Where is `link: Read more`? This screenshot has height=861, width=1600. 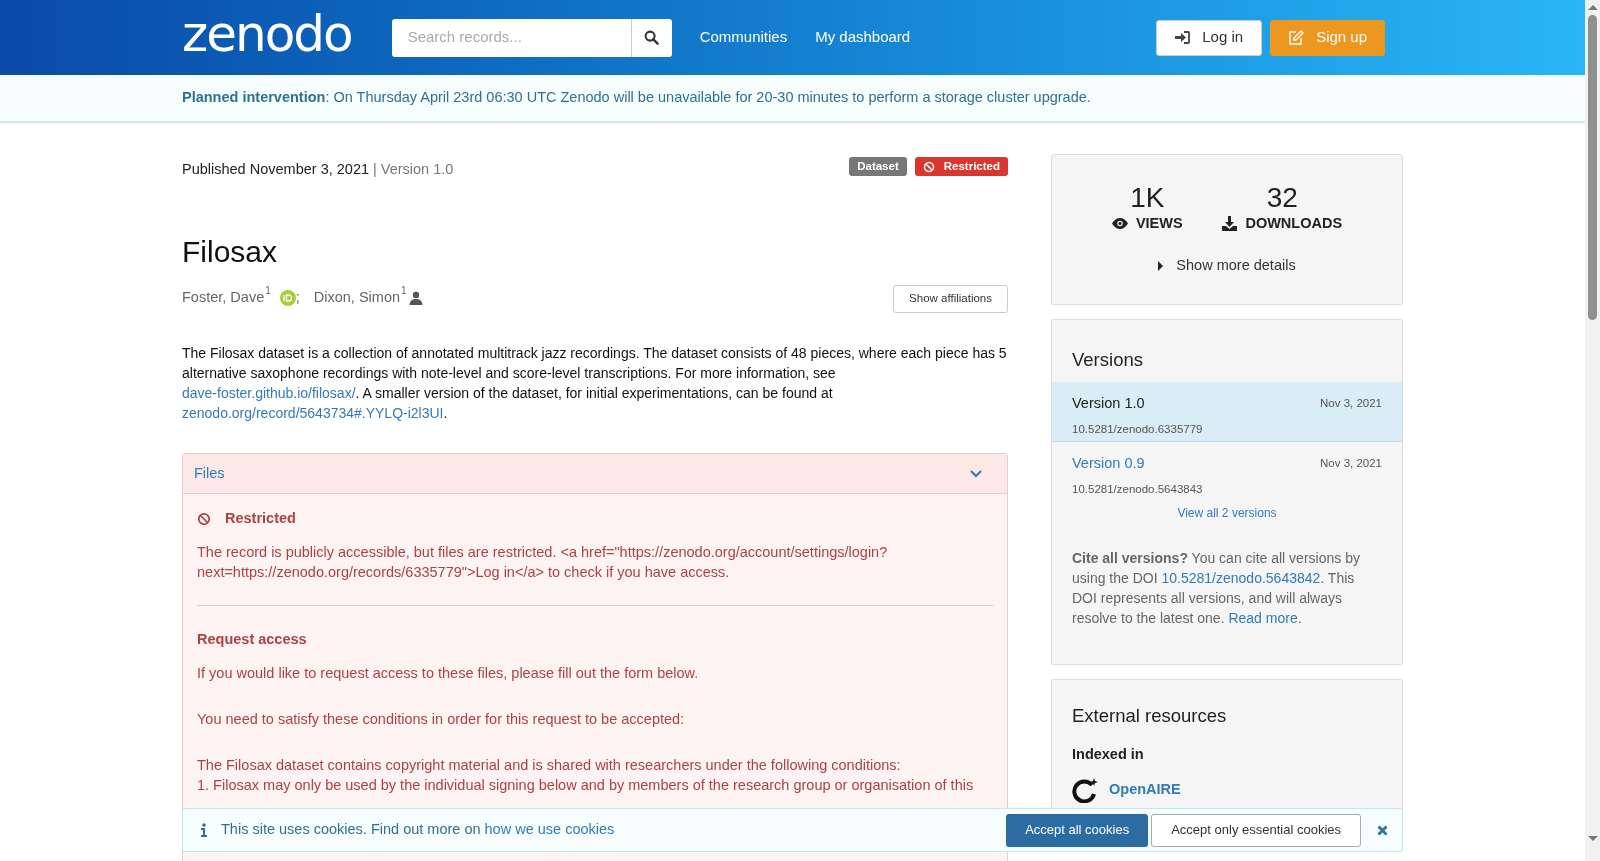
link: Read more is located at coordinates (1263, 618).